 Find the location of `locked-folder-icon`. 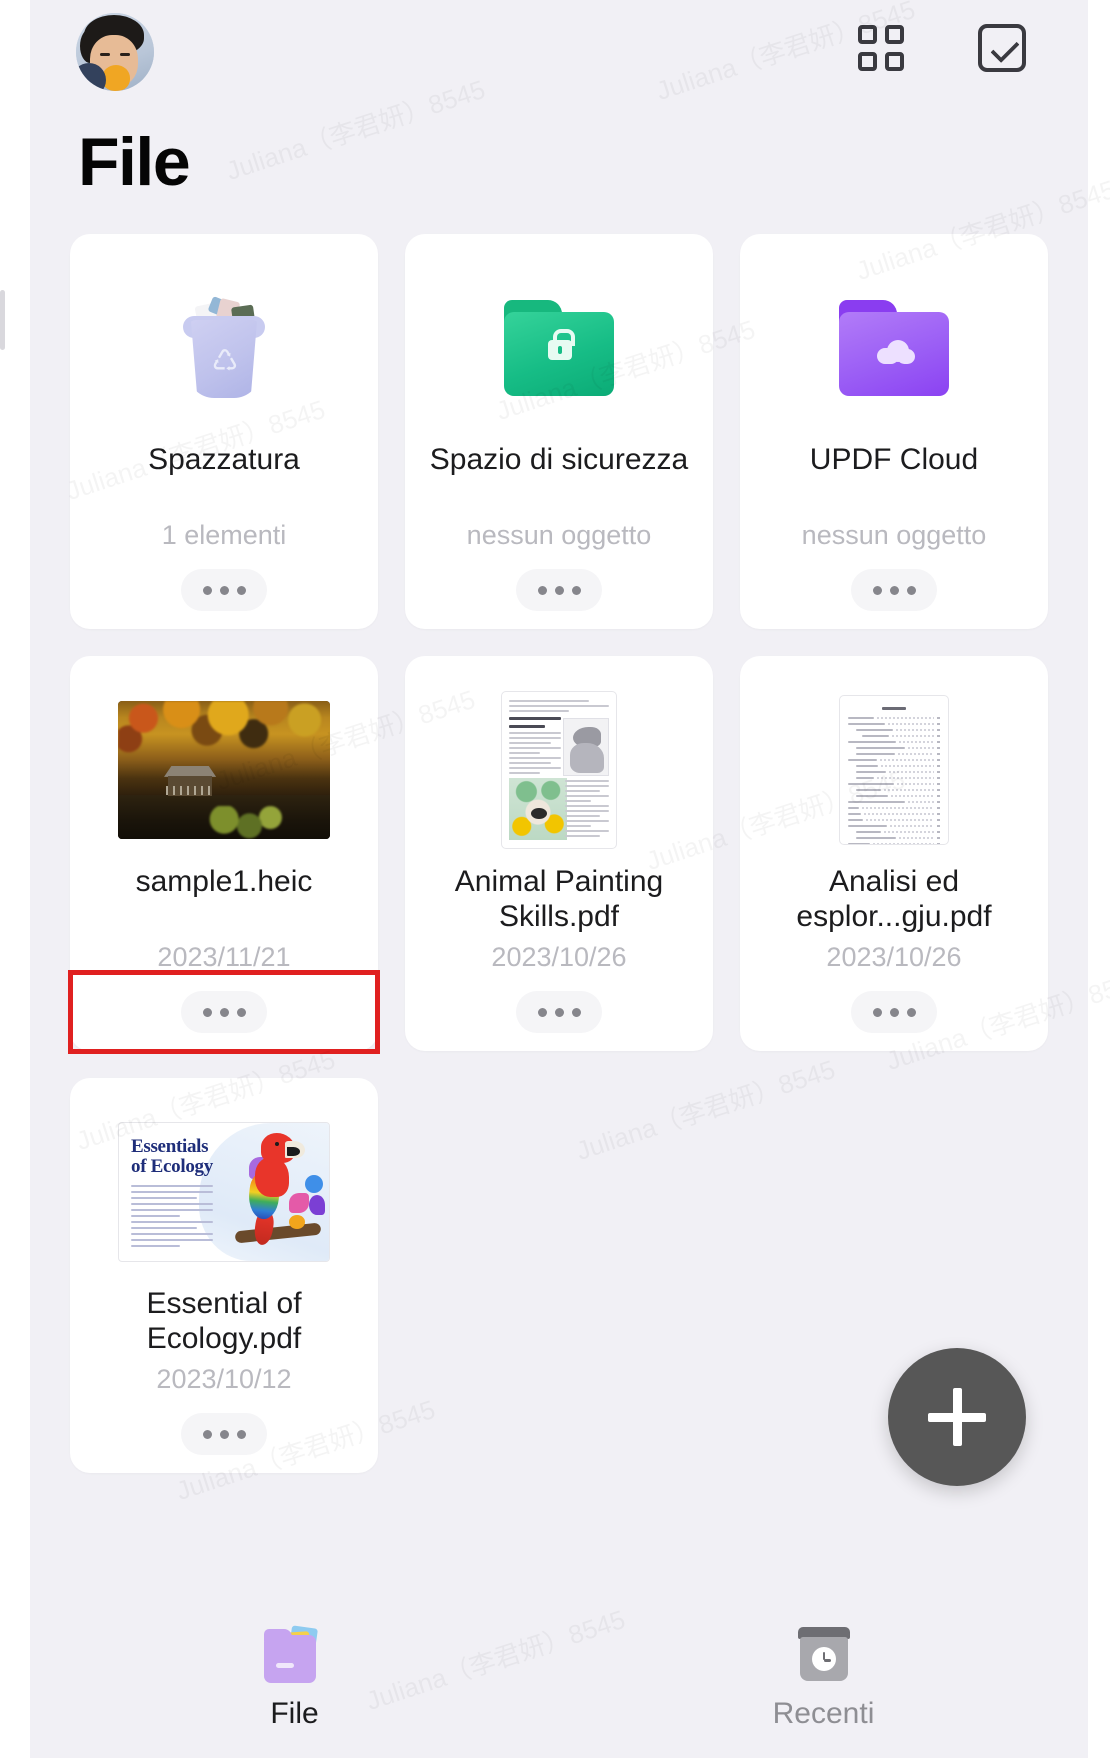

locked-folder-icon is located at coordinates (559, 348).